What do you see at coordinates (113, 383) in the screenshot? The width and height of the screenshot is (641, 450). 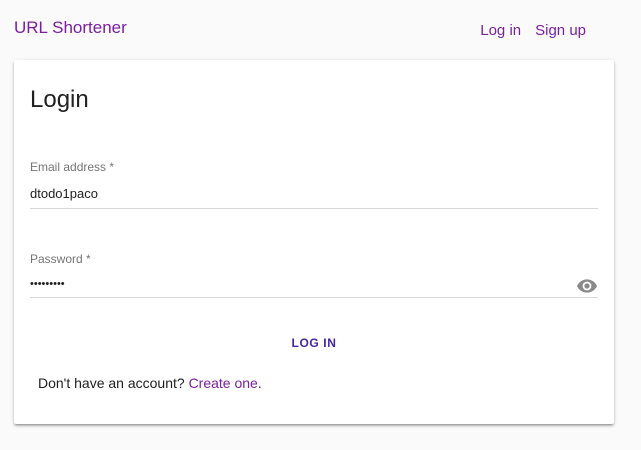 I see `signup-prompt-text: Don't have an account?` at bounding box center [113, 383].